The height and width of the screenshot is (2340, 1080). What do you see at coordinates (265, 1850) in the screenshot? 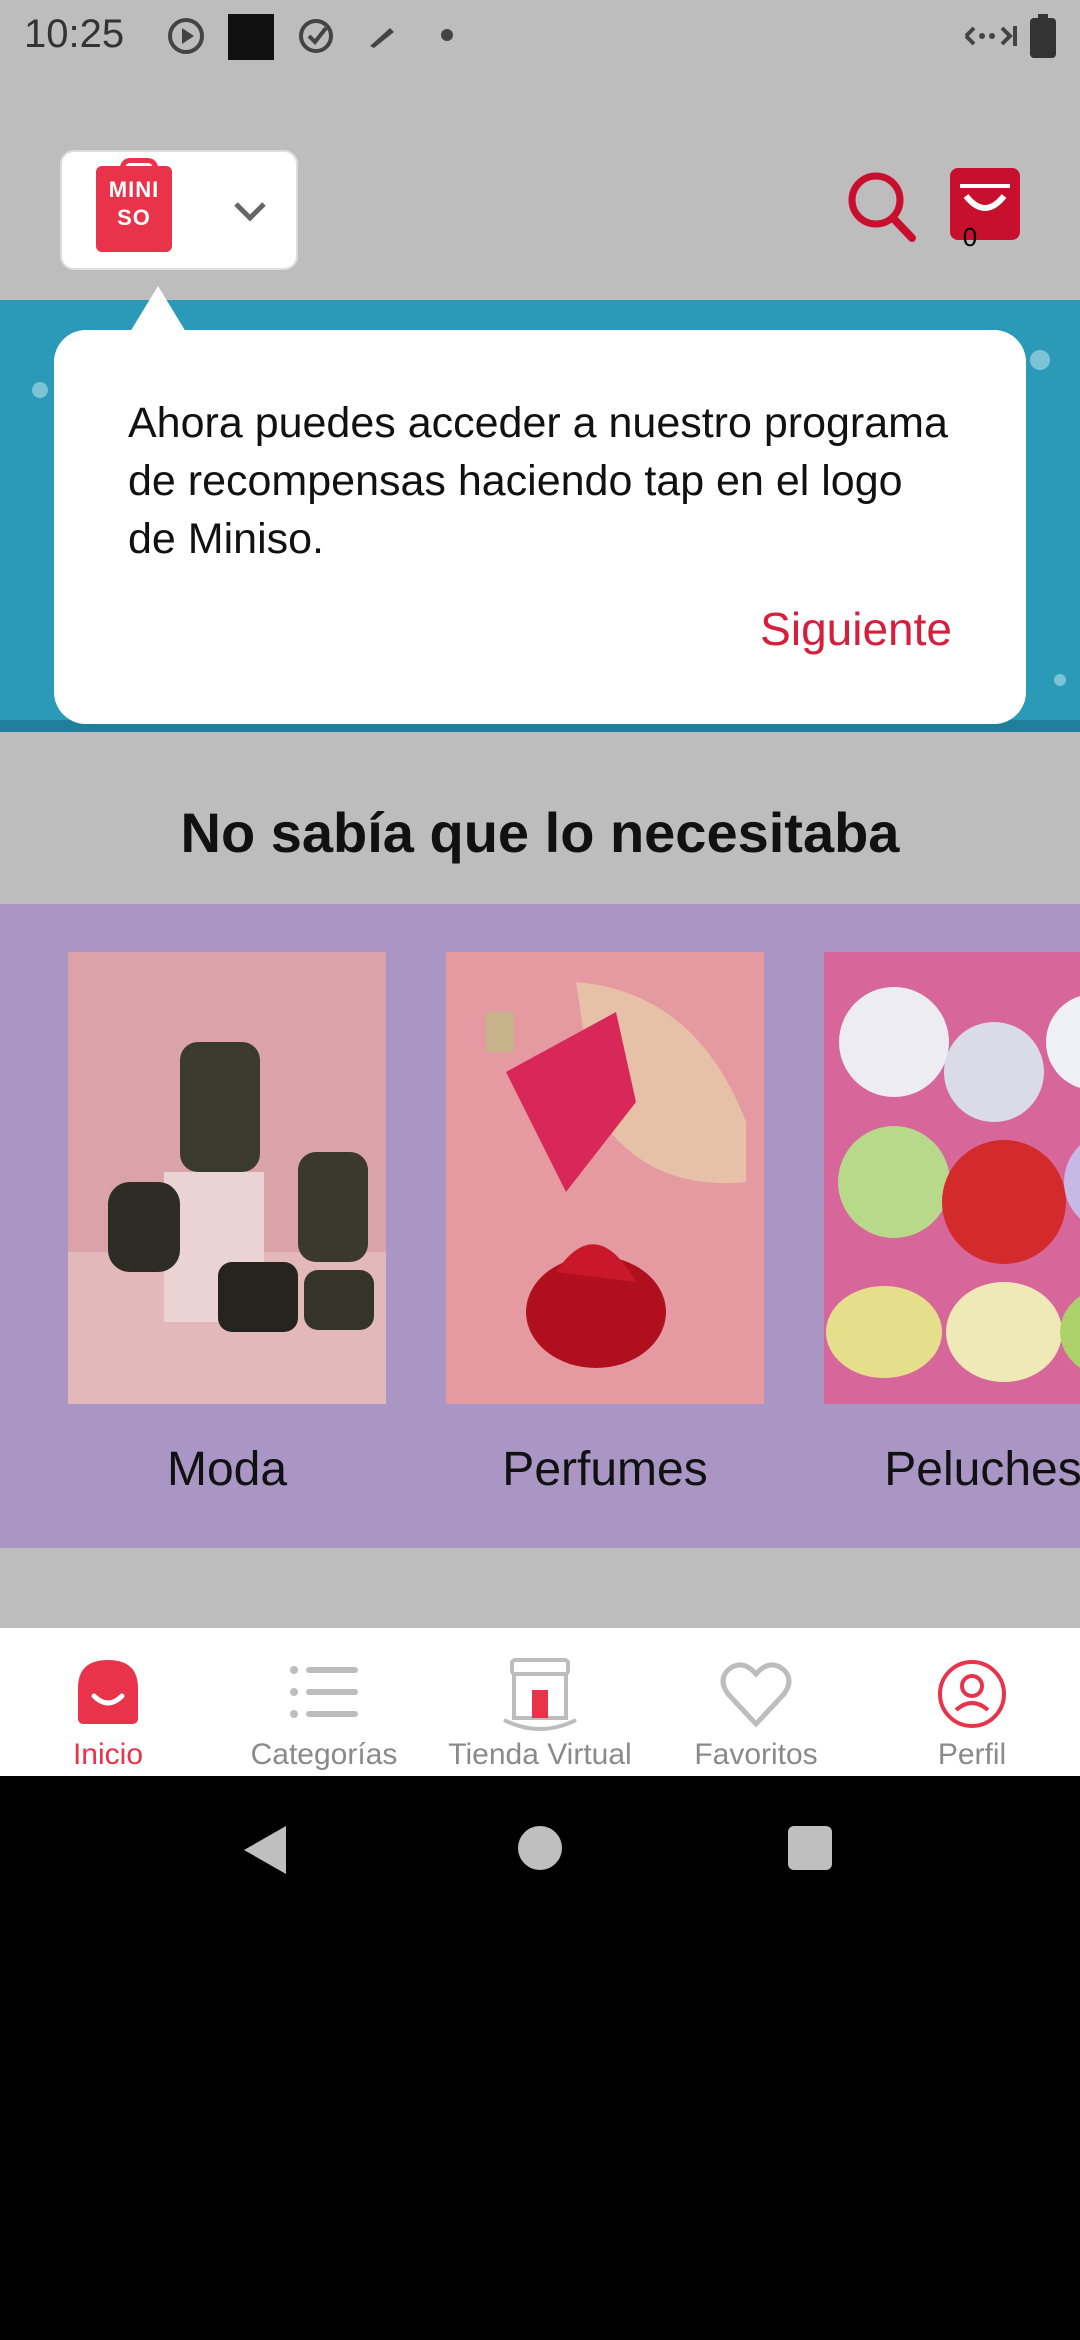
I see `back-icon` at bounding box center [265, 1850].